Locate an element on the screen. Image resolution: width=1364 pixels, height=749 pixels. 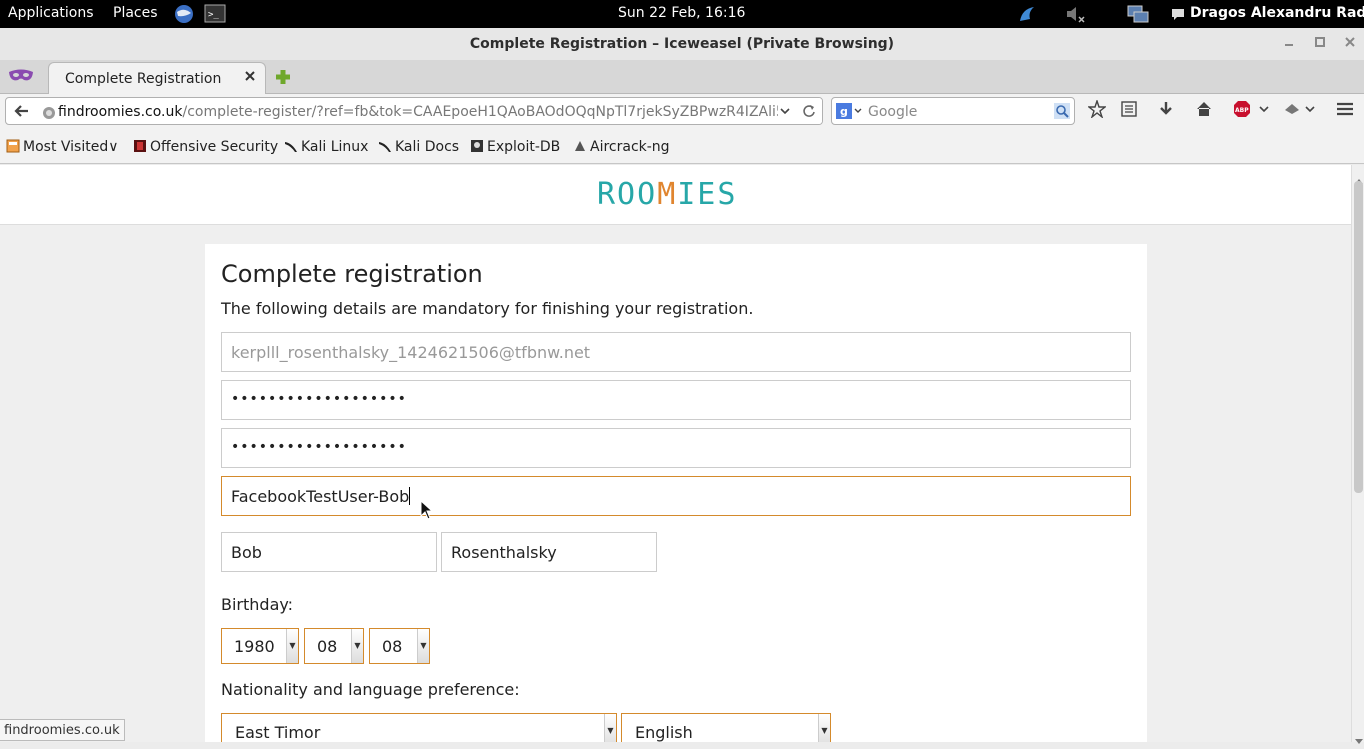
search-magnifier-icon is located at coordinates (1062, 113).